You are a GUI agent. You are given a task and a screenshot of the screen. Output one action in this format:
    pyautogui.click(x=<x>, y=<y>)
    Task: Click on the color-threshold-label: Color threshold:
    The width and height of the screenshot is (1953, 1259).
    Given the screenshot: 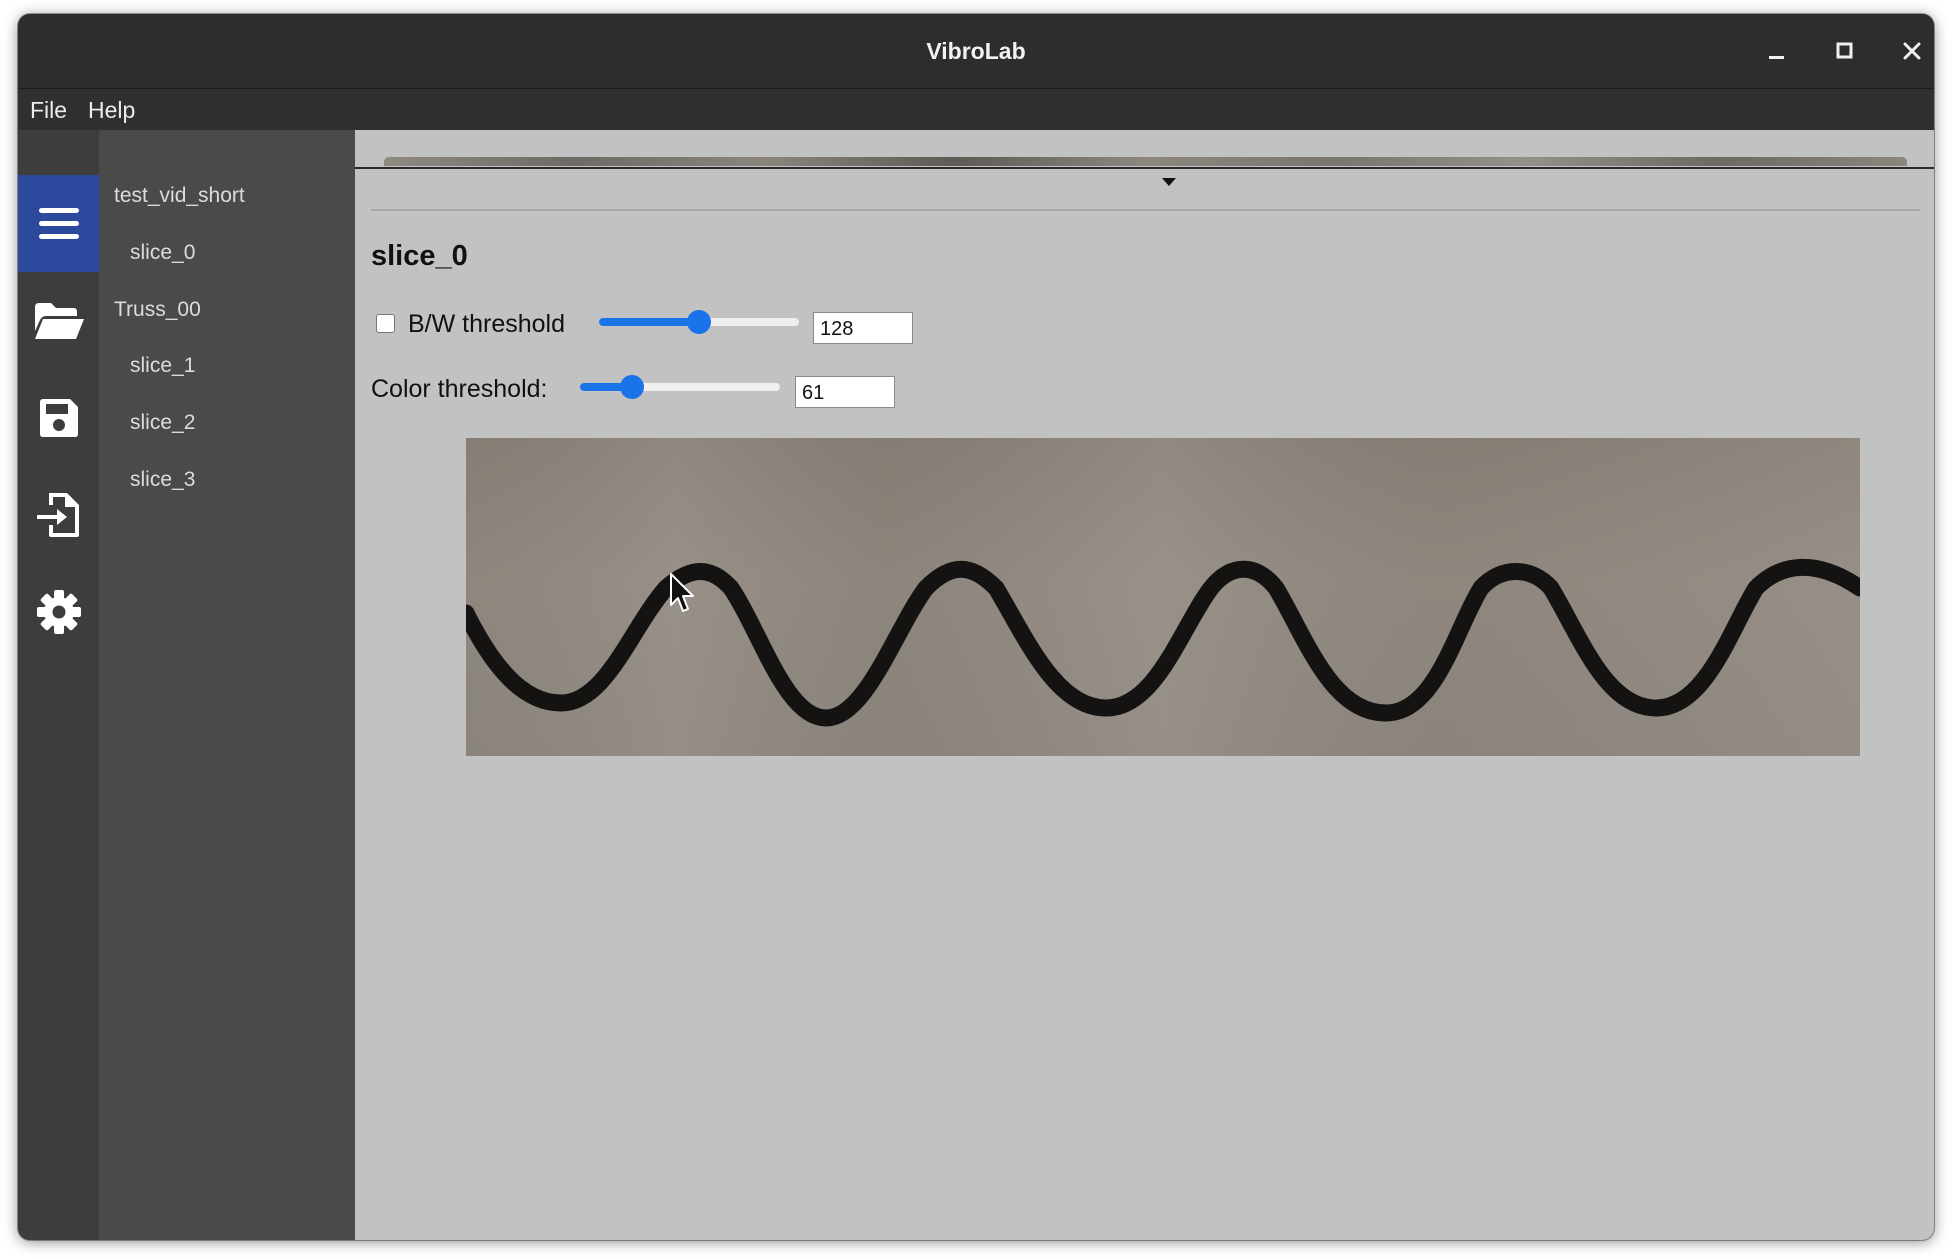 What is the action you would take?
    pyautogui.click(x=459, y=389)
    